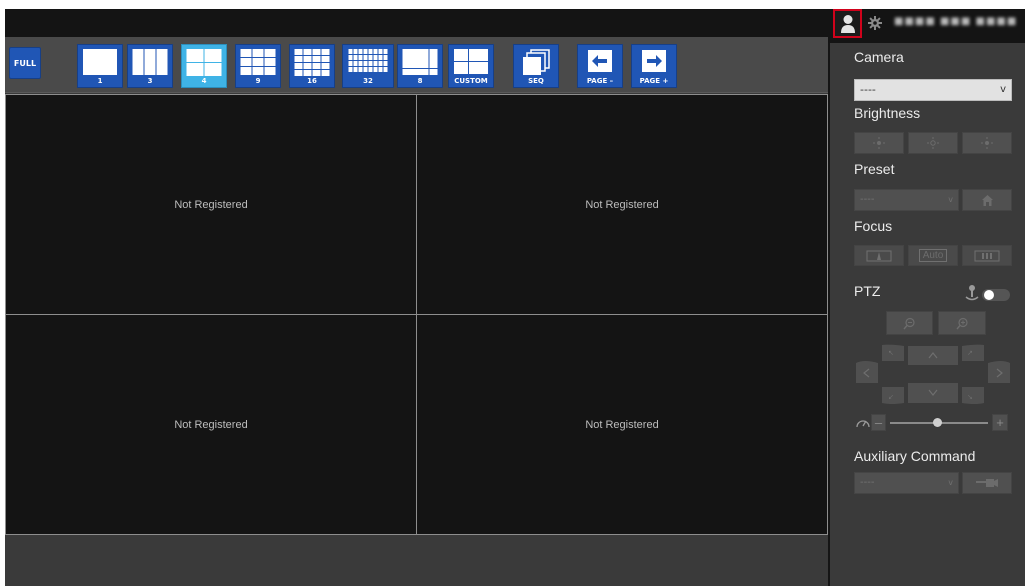 This screenshot has height=586, width=1025. I want to click on focus-title: Focus, so click(873, 226).